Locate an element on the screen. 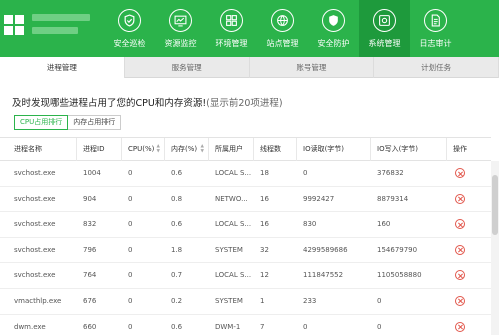 Image resolution: width=499 pixels, height=335 pixels. table-row: svchost.exe 1004 0 0.6 LOCAL S... 18 0 376832 is located at coordinates (245, 174).